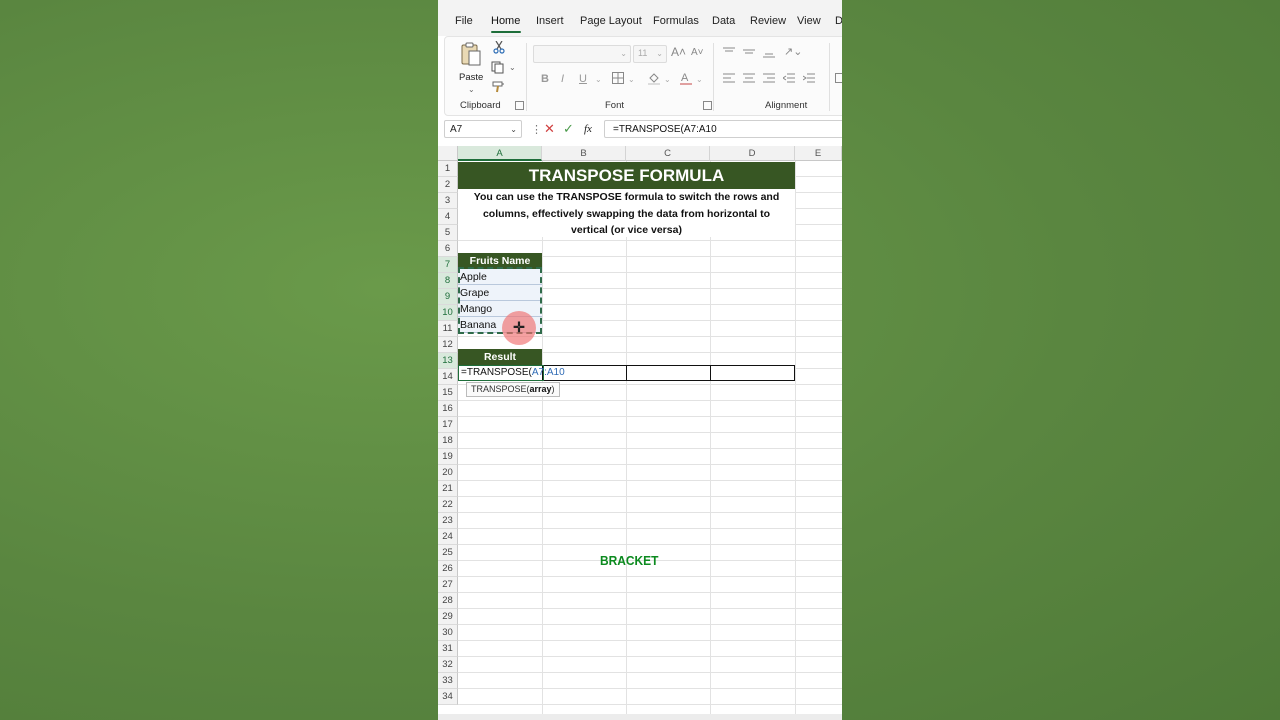 Image resolution: width=1280 pixels, height=720 pixels. What do you see at coordinates (769, 78) in the screenshot?
I see `align-right-icon` at bounding box center [769, 78].